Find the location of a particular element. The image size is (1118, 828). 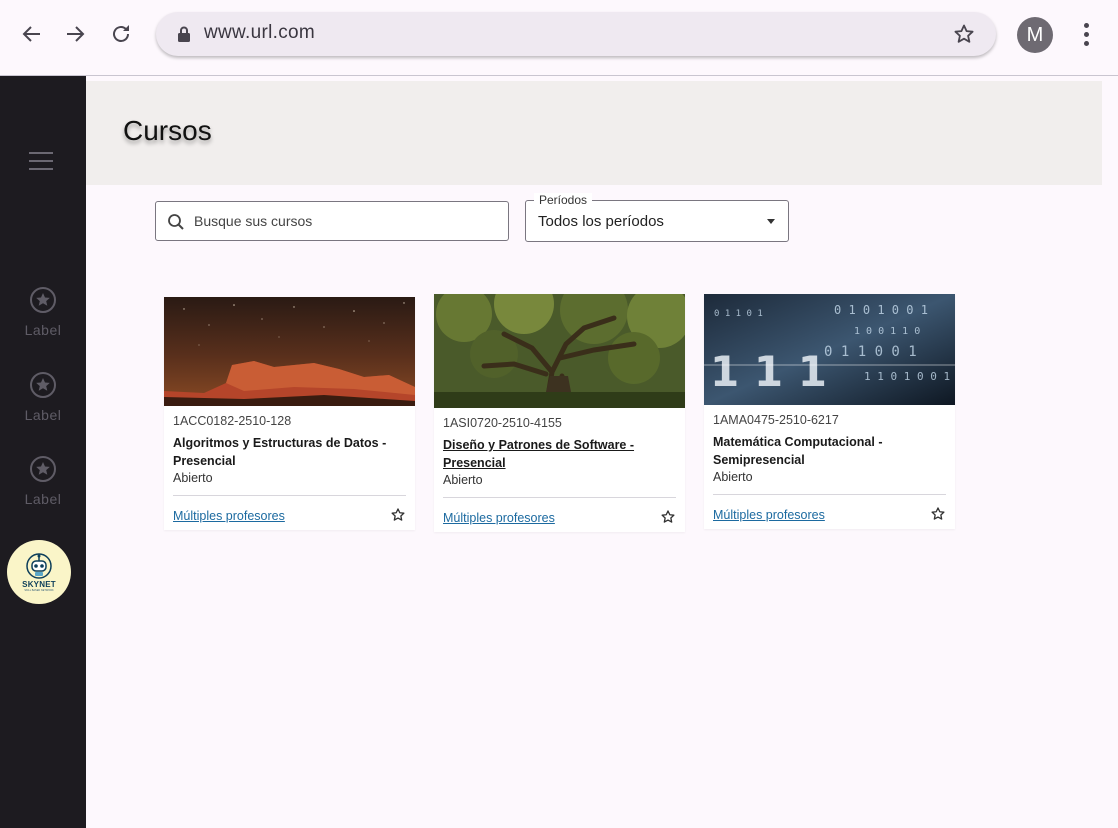

search-icon is located at coordinates (176, 222).